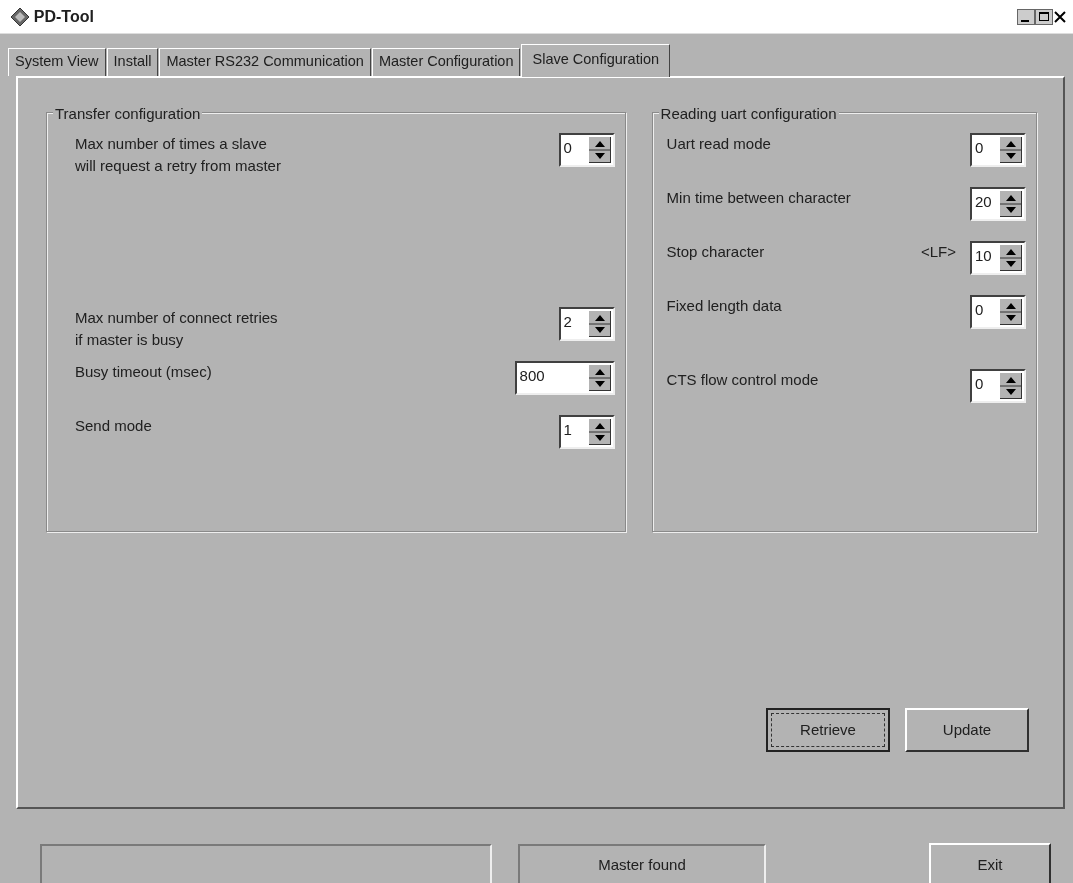 The height and width of the screenshot is (883, 1073). Describe the element at coordinates (990, 863) in the screenshot. I see `exit-button: Exit` at that location.